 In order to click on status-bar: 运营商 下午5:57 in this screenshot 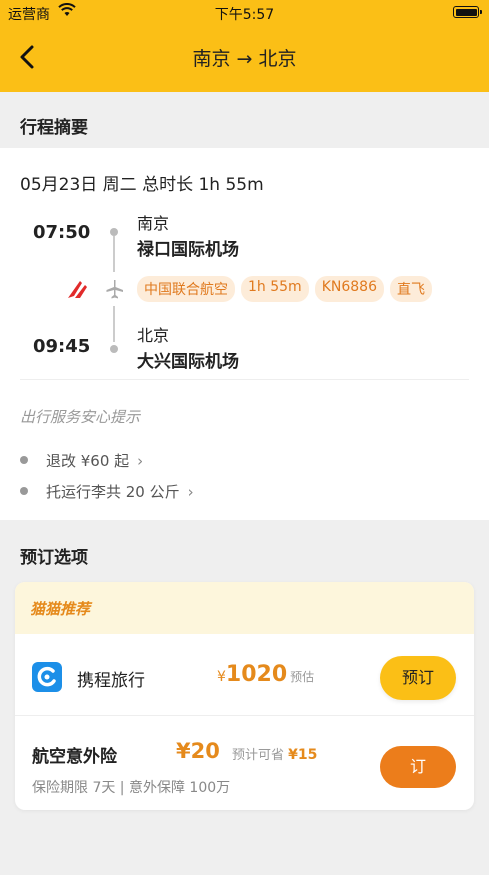, I will do `click(244, 13)`.